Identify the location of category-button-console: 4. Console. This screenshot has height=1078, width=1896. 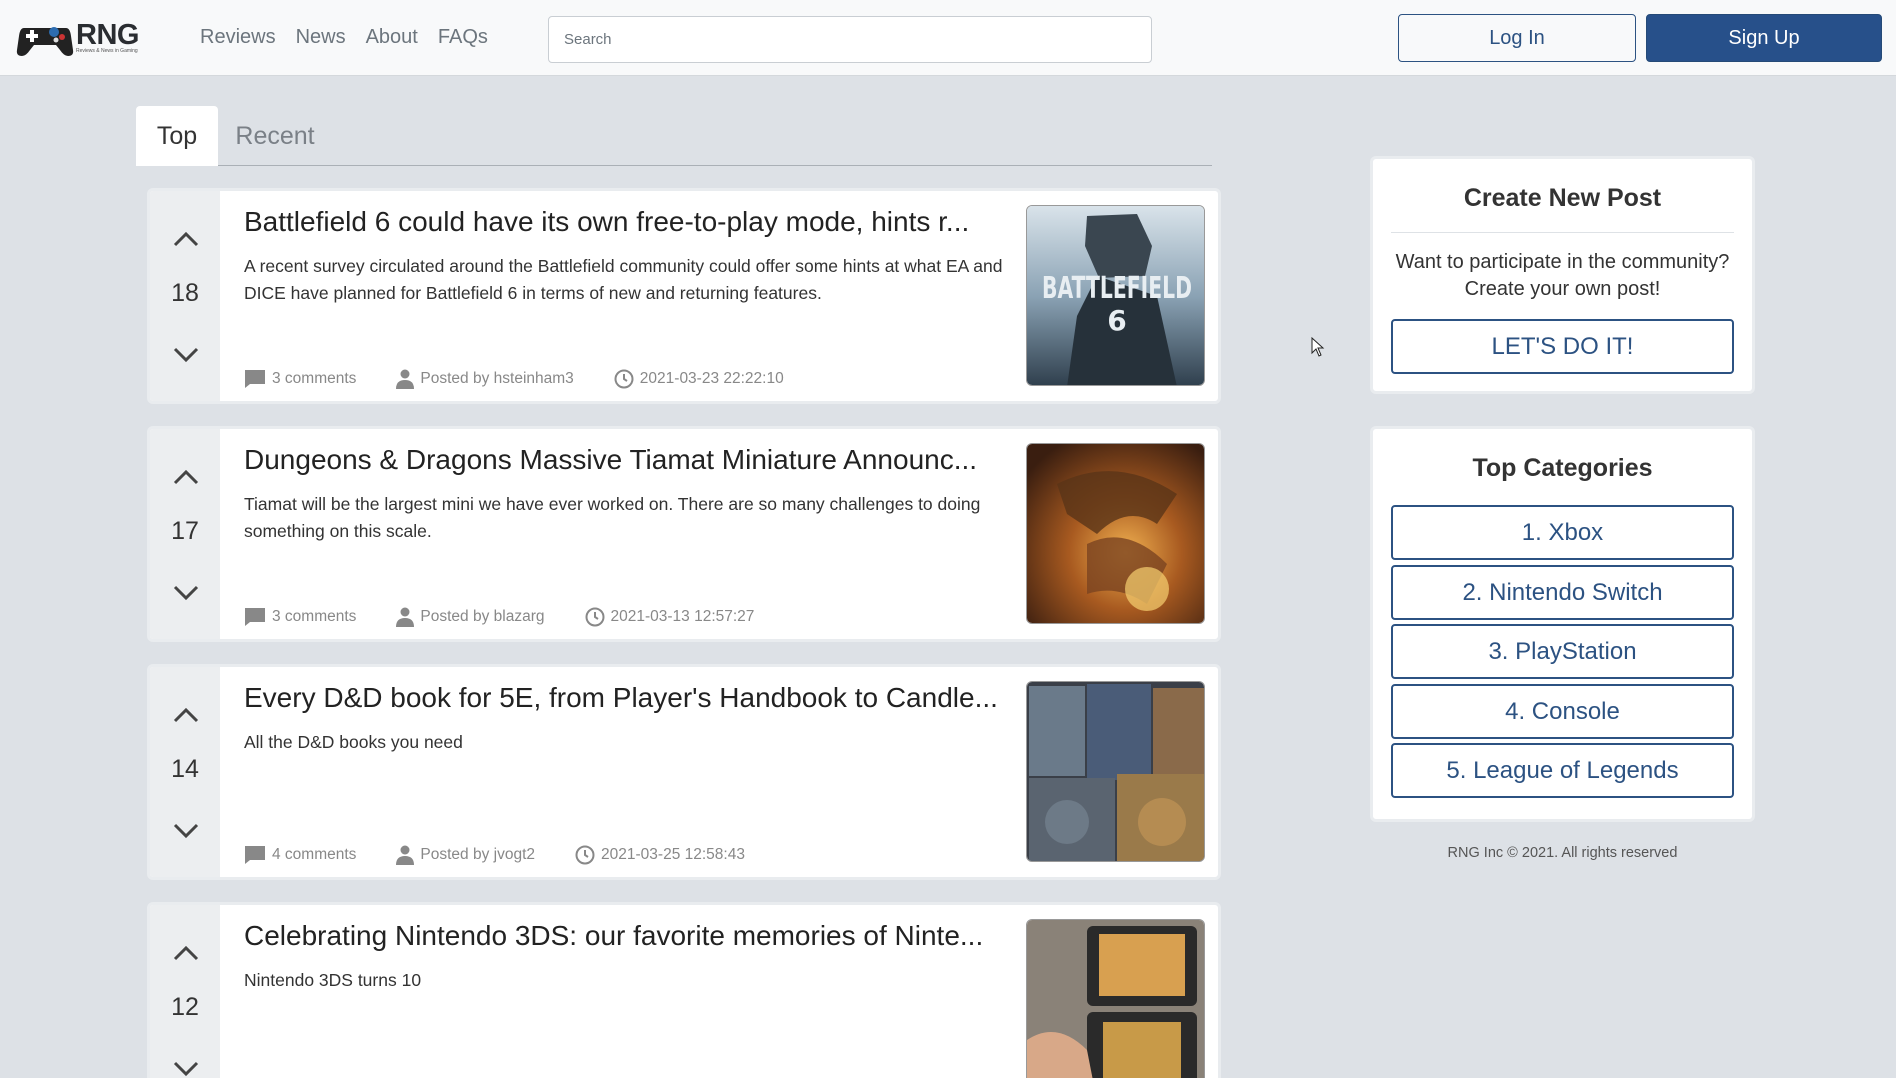
(1562, 711).